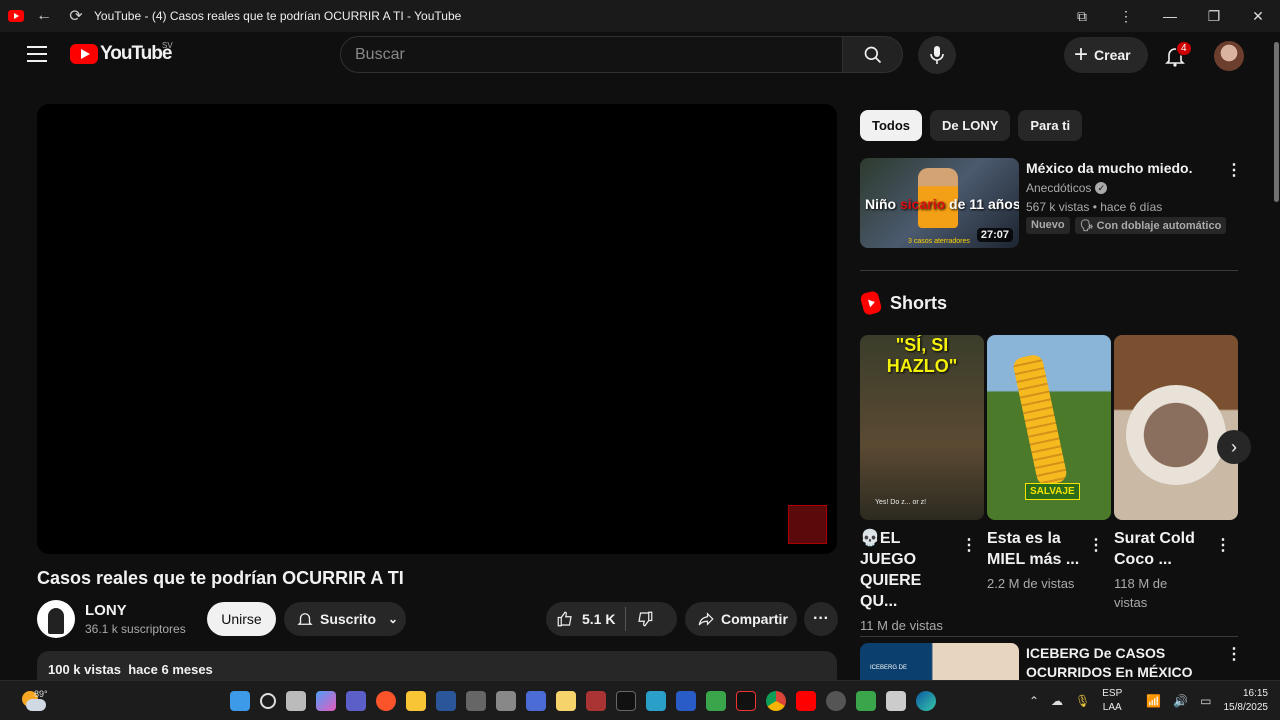 This screenshot has height=720, width=1280. Describe the element at coordinates (1031, 583) in the screenshot. I see `short-views: 2.2 M de vistas` at that location.